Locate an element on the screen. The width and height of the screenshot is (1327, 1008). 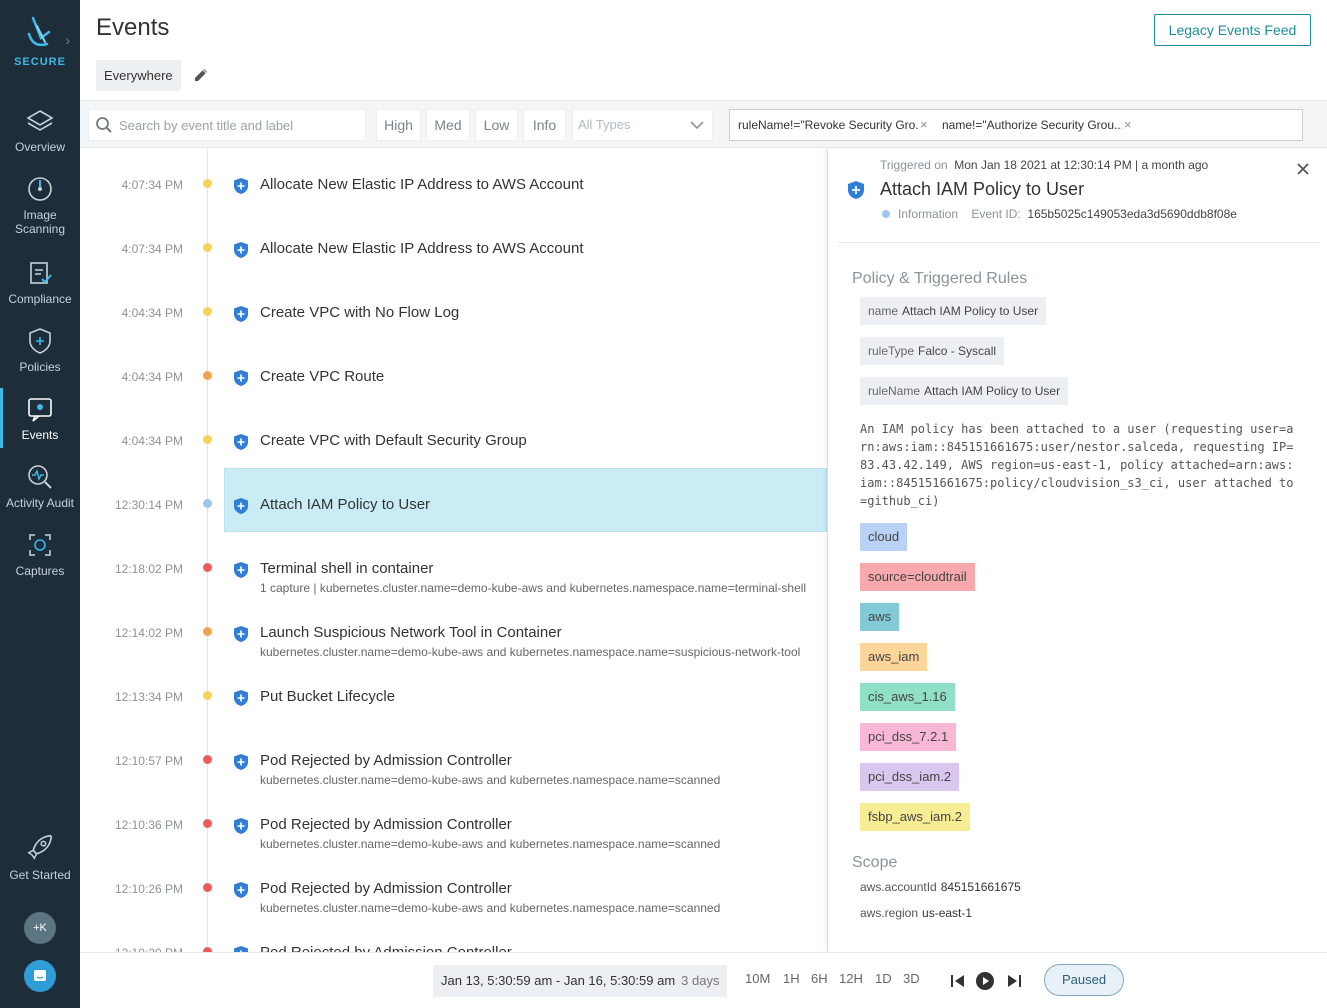
nav-get-started: Get Started is located at coordinates (40, 856).